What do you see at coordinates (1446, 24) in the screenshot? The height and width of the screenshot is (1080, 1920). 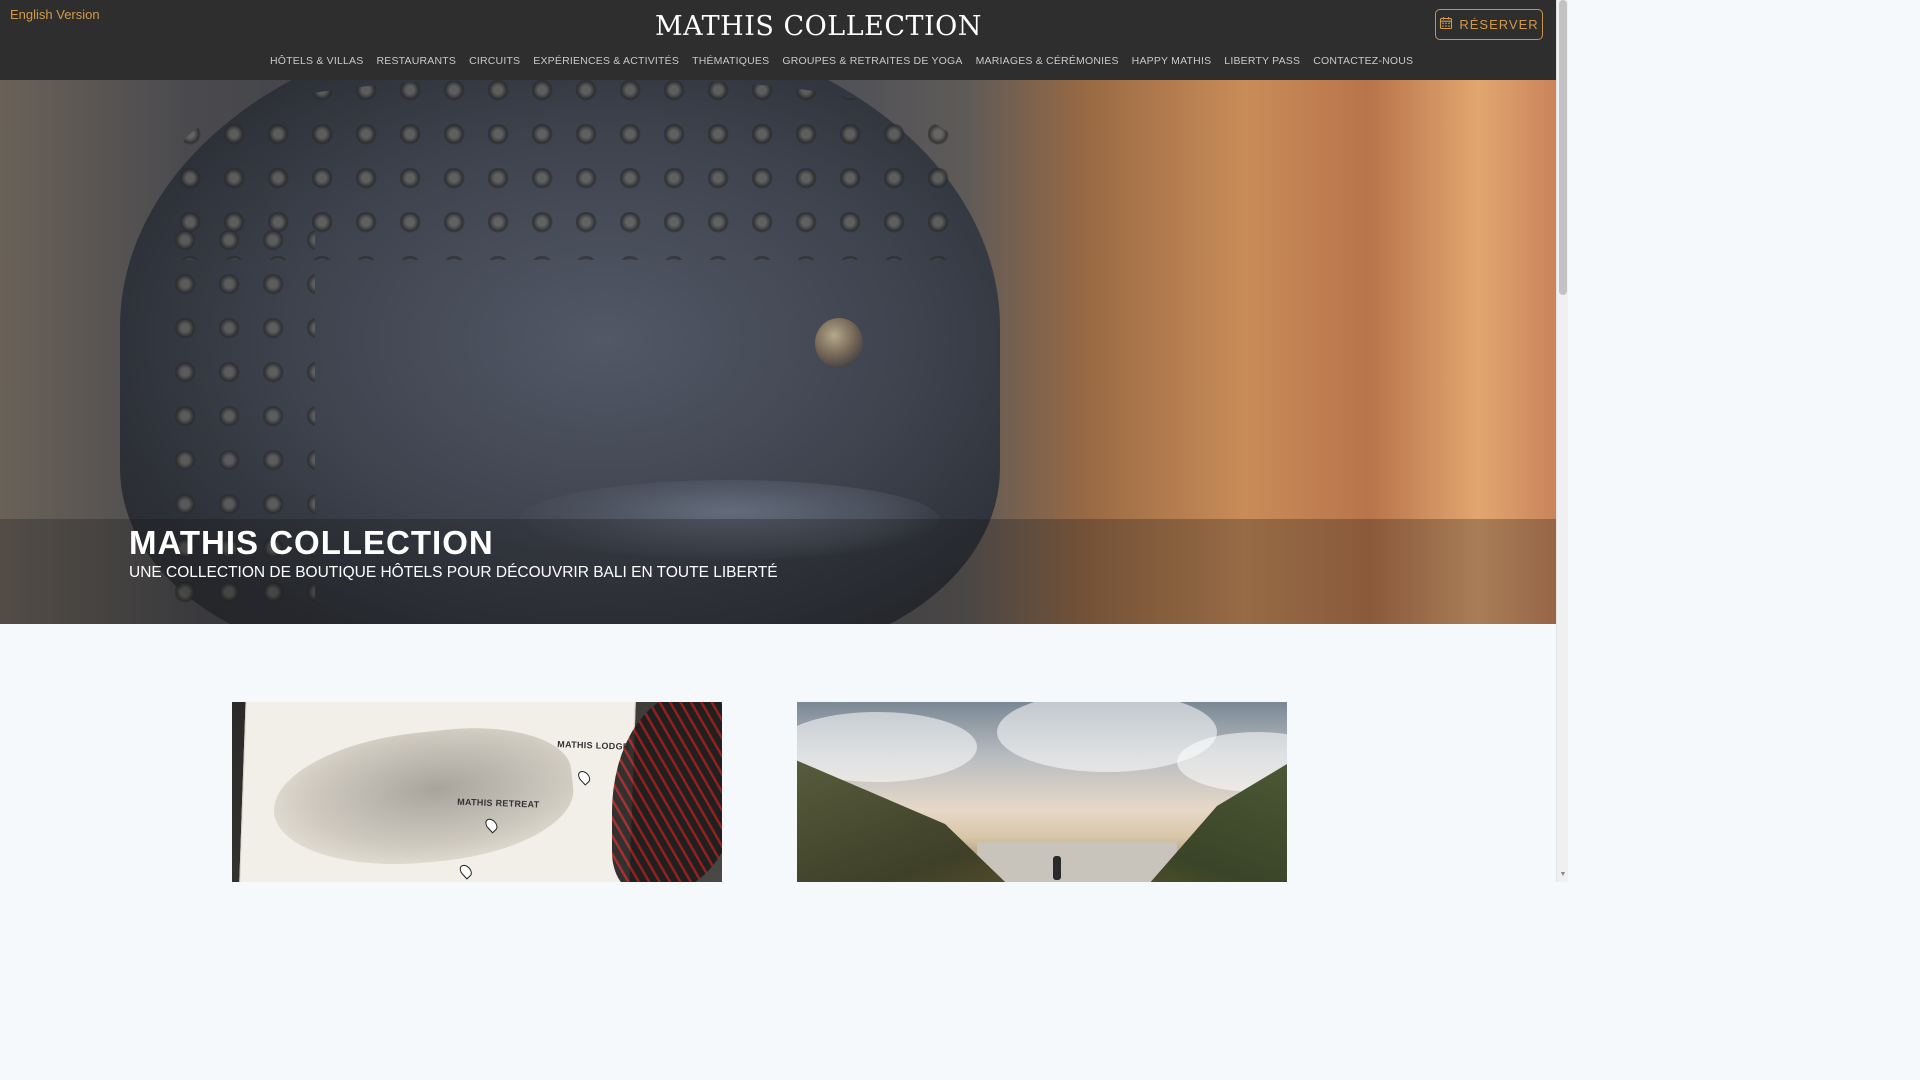 I see `calendar-icon` at bounding box center [1446, 24].